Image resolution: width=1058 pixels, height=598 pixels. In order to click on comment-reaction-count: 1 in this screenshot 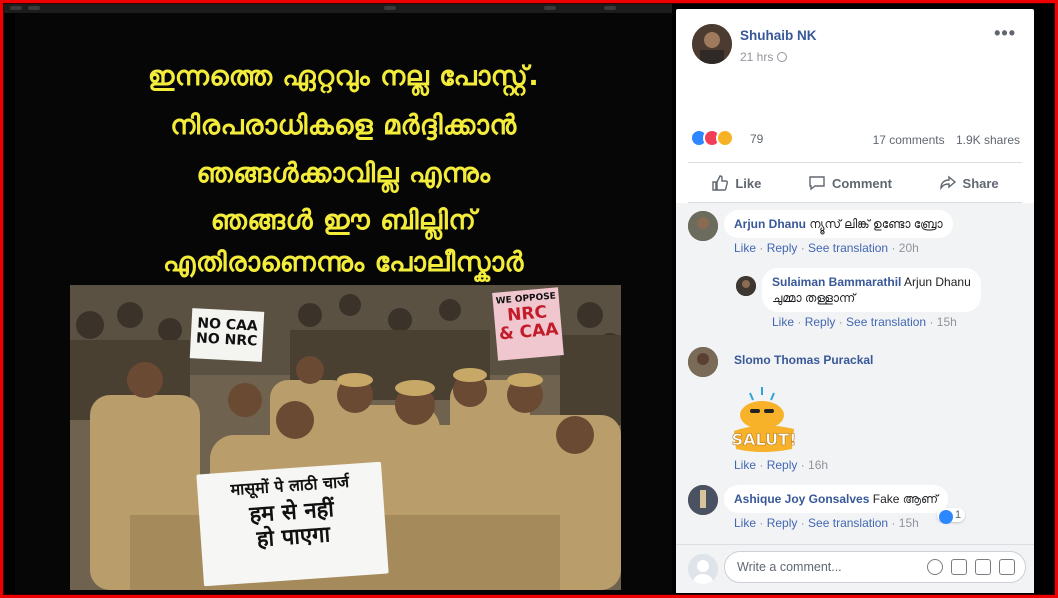, I will do `click(951, 516)`.